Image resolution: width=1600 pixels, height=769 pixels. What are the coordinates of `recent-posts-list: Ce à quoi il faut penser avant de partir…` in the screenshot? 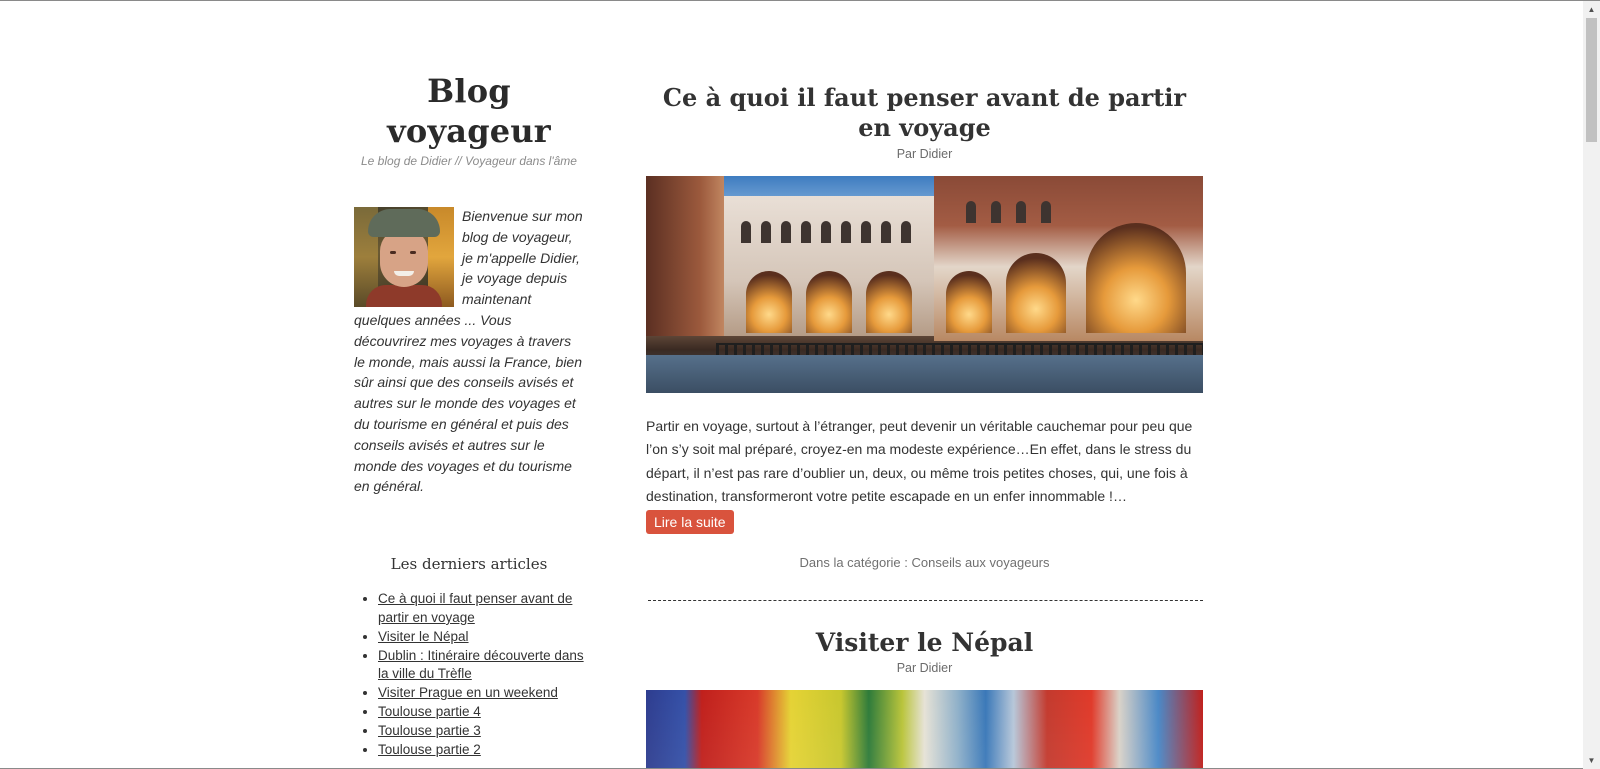 It's located at (469, 674).